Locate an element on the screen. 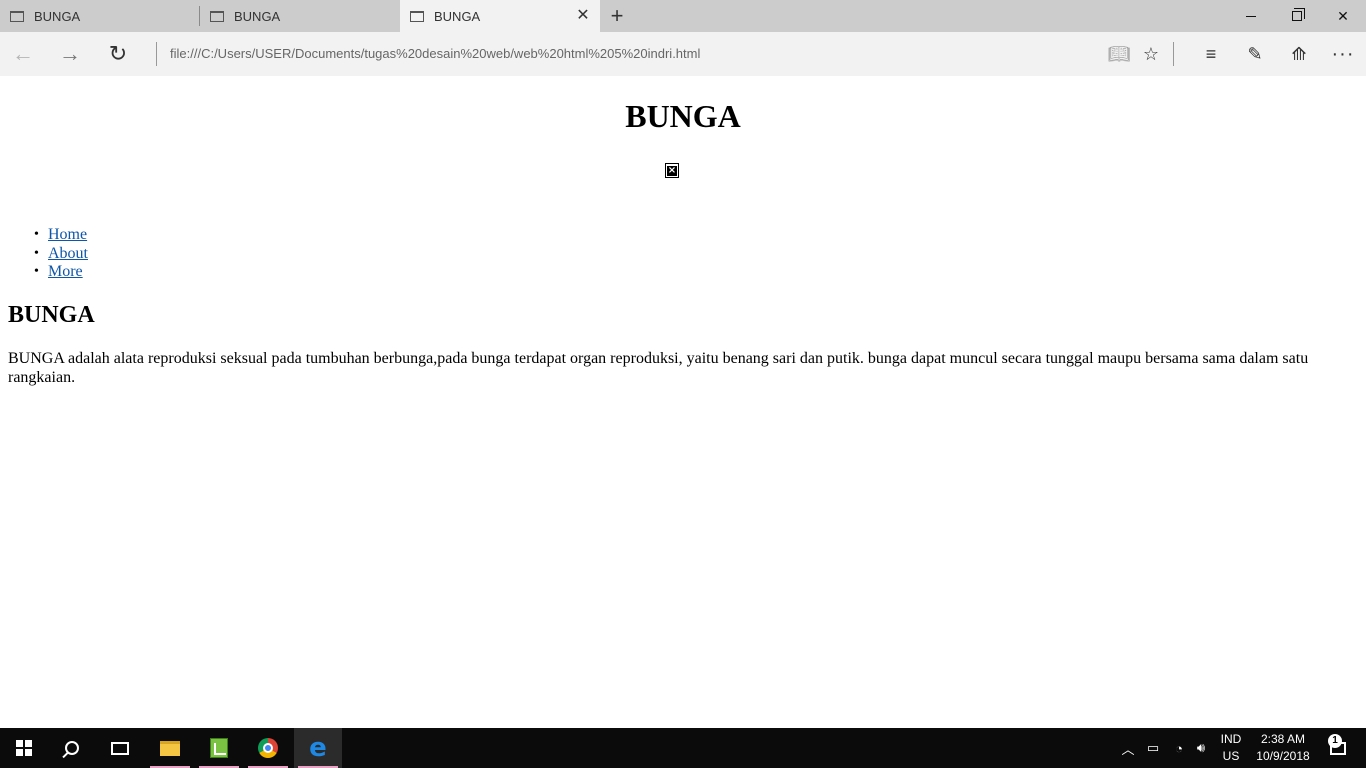  broken-image-icon: × is located at coordinates (672, 170).